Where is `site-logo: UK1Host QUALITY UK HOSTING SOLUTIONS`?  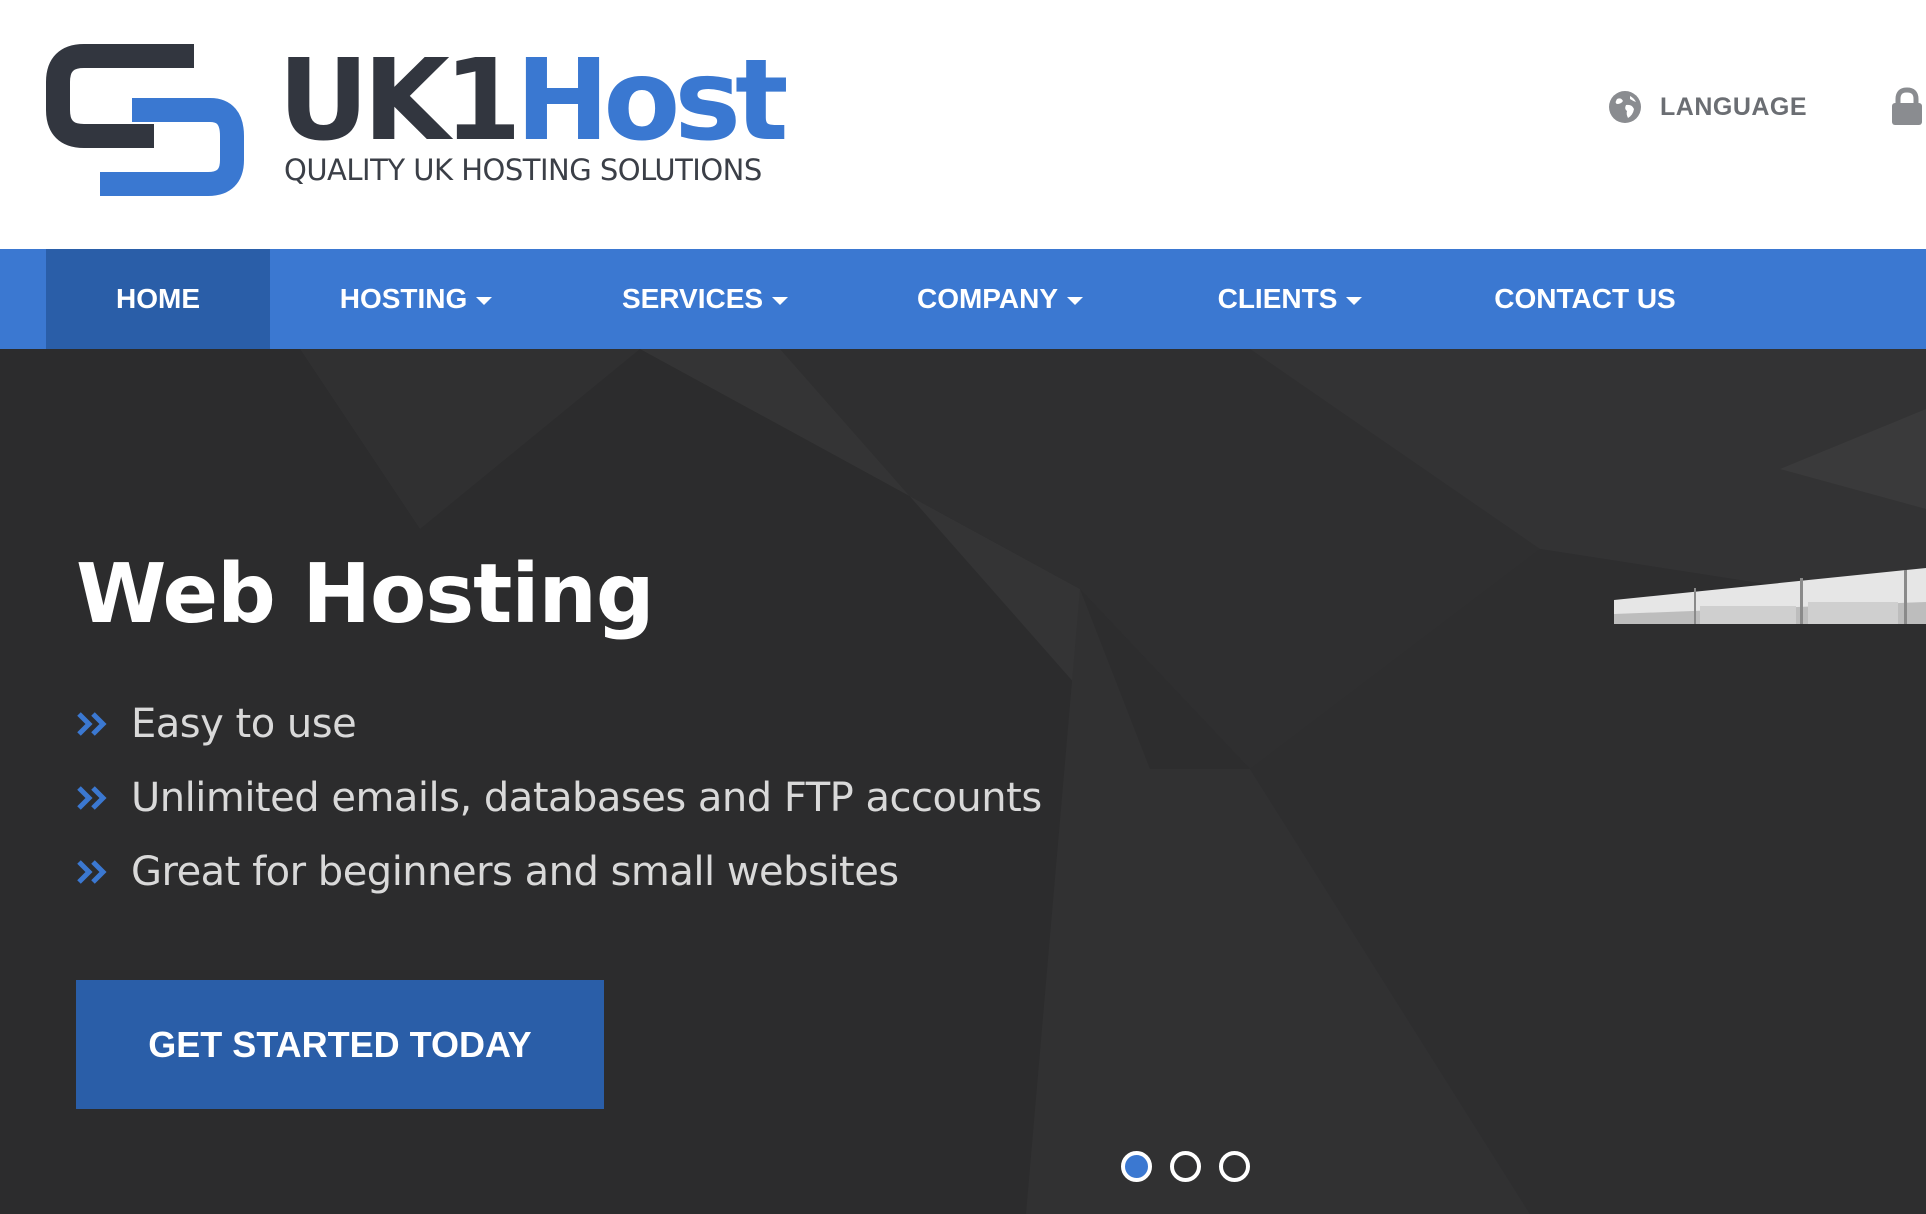
site-logo: UK1Host QUALITY UK HOSTING SOLUTIONS is located at coordinates (416, 120).